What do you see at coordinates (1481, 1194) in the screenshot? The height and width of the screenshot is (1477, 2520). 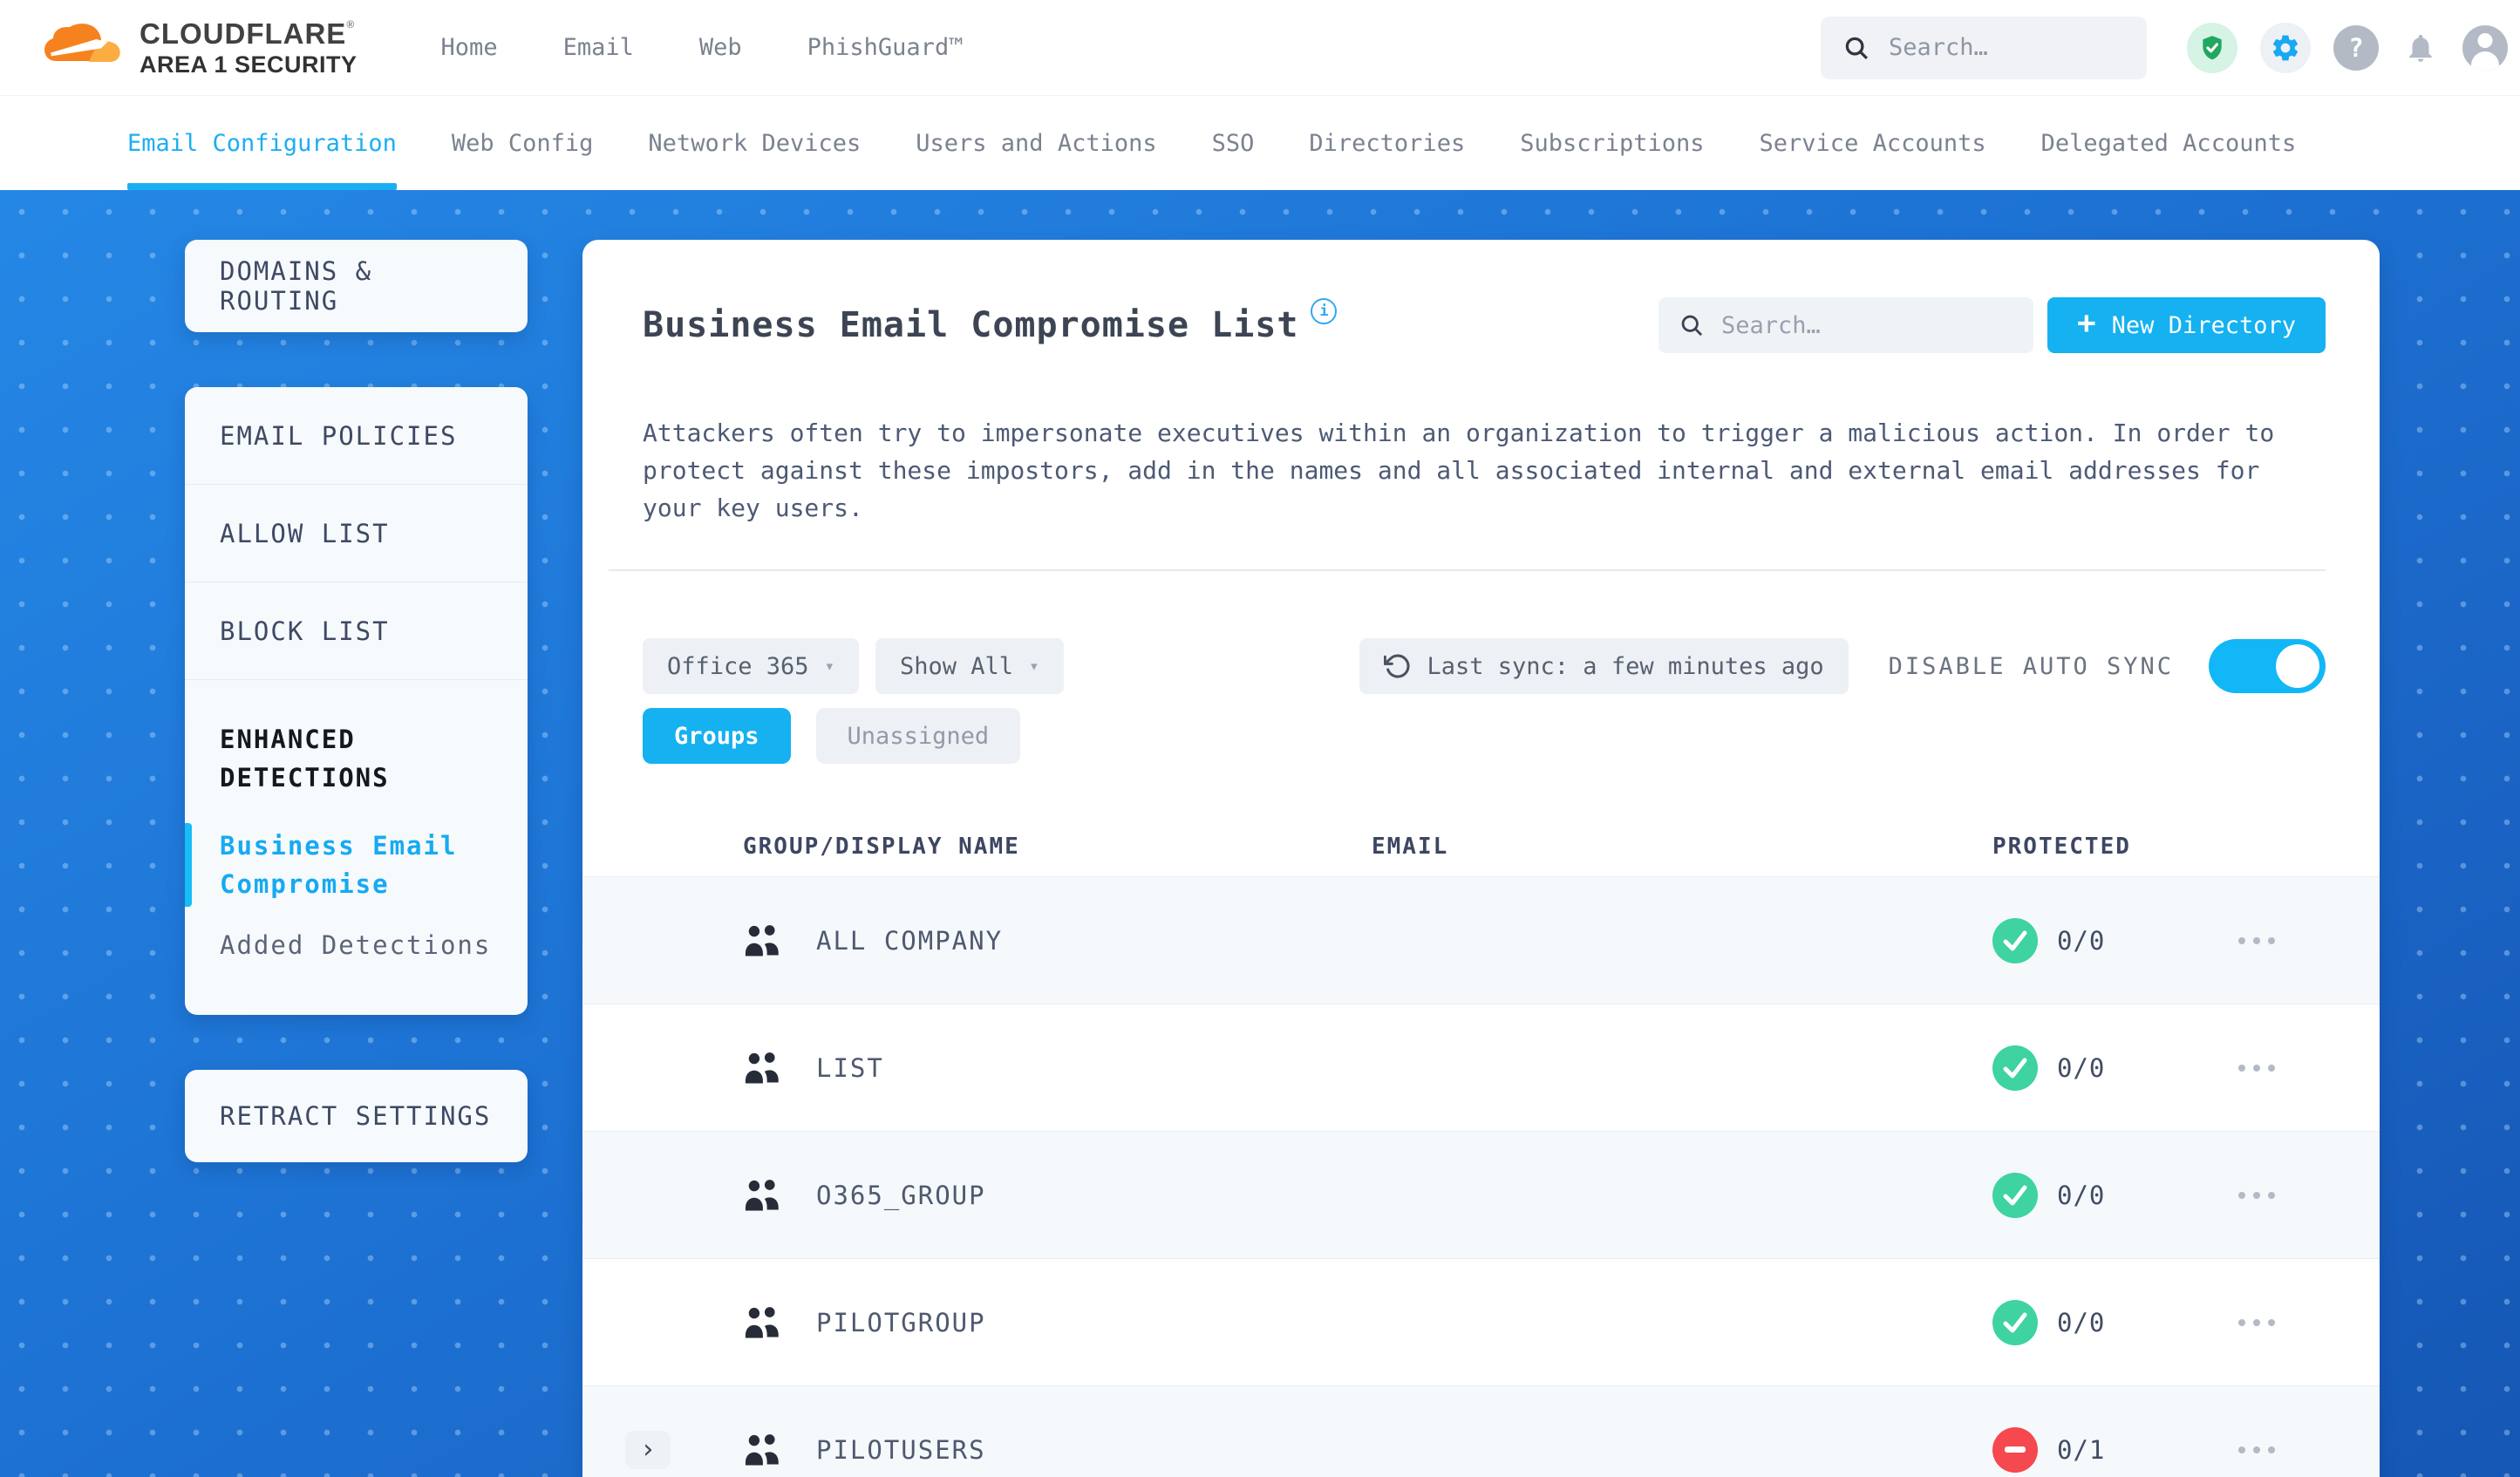 I see `table-row: › O365_GROUP 0/0` at bounding box center [1481, 1194].